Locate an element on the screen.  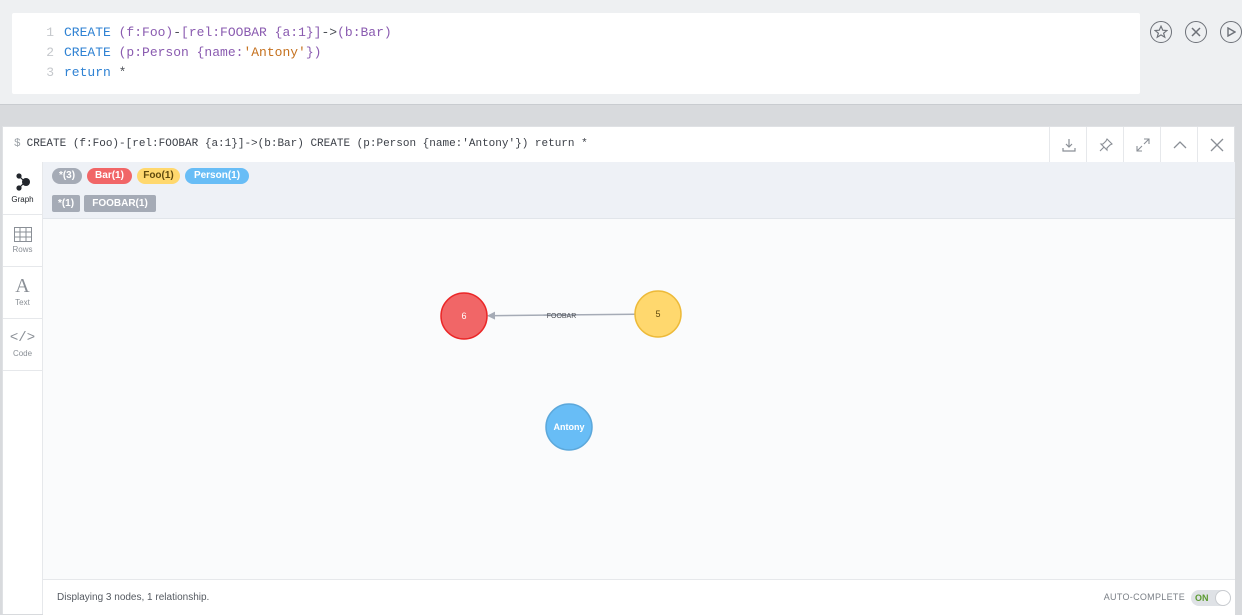
star-icon is located at coordinates (1161, 32).